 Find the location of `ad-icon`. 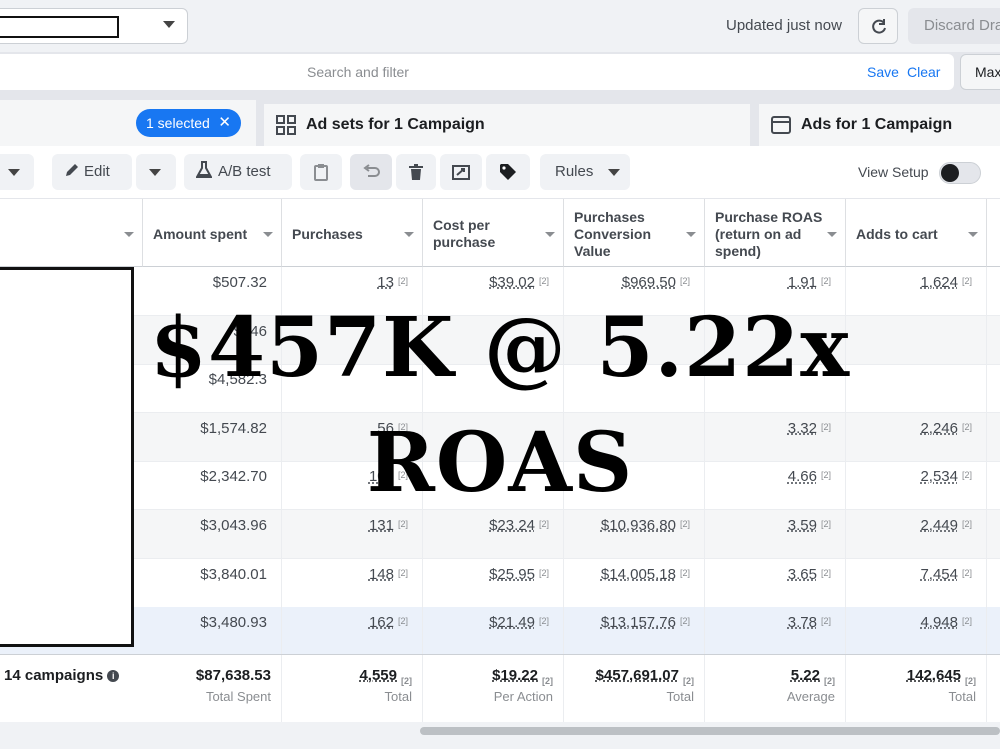

ad-icon is located at coordinates (781, 125).